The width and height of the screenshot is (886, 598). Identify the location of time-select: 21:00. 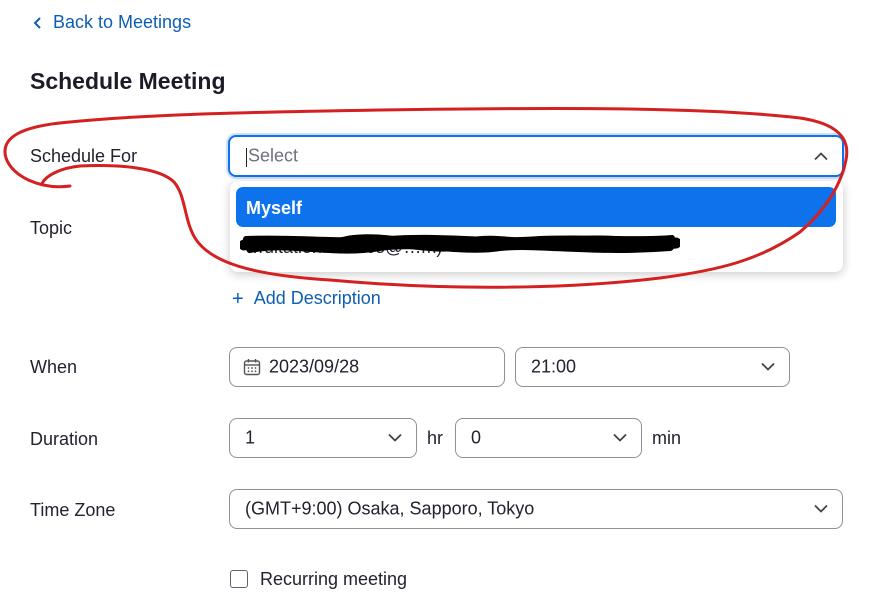
(652, 367).